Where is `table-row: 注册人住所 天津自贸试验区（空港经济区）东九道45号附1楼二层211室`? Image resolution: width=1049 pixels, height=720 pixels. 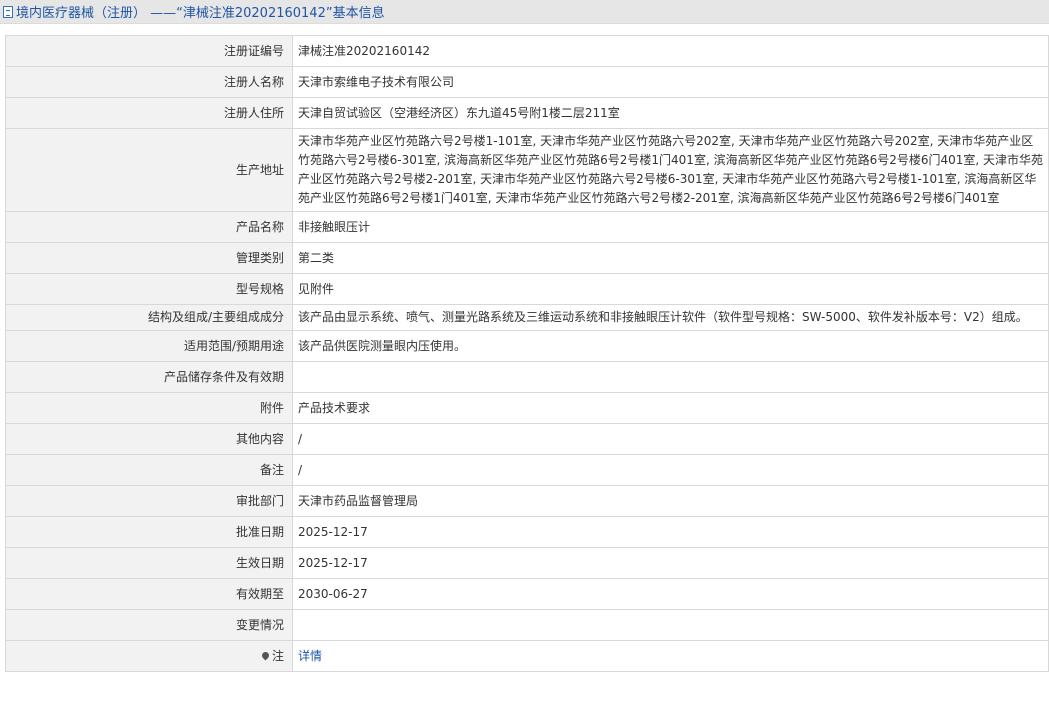 table-row: 注册人住所 天津自贸试验区（空港经济区）东九道45号附1楼二层211室 is located at coordinates (527, 113).